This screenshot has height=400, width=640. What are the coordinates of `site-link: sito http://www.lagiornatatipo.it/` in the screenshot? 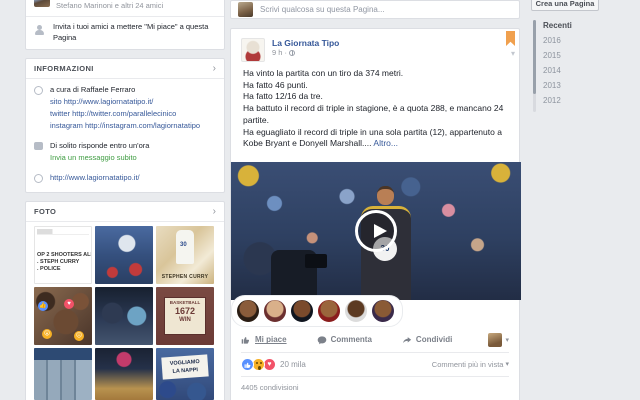 It's located at (125, 102).